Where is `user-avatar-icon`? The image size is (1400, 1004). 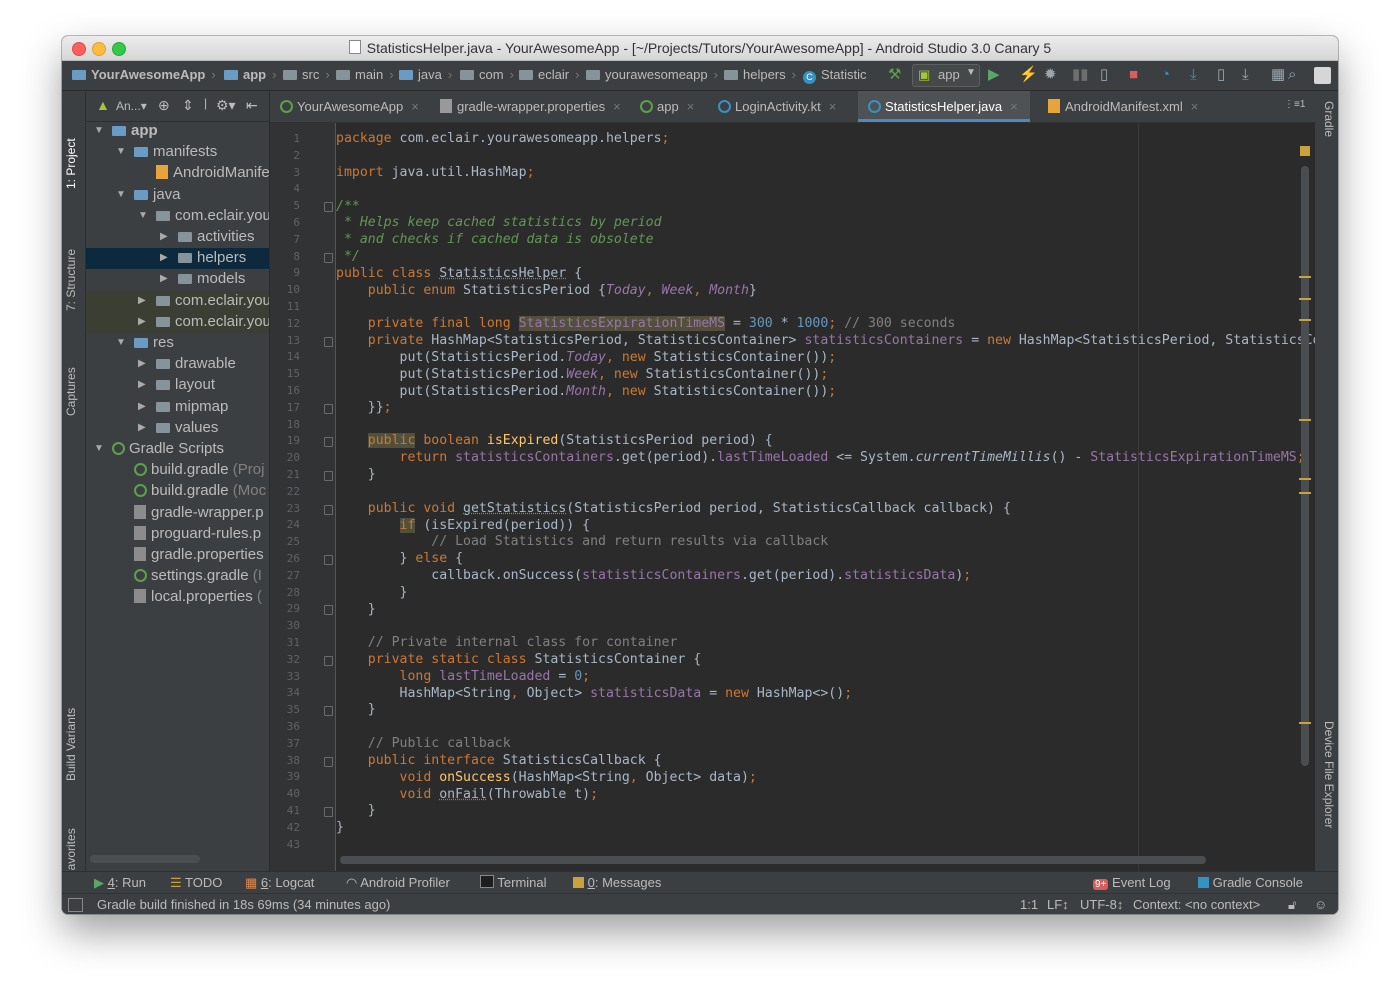 user-avatar-icon is located at coordinates (1322, 75).